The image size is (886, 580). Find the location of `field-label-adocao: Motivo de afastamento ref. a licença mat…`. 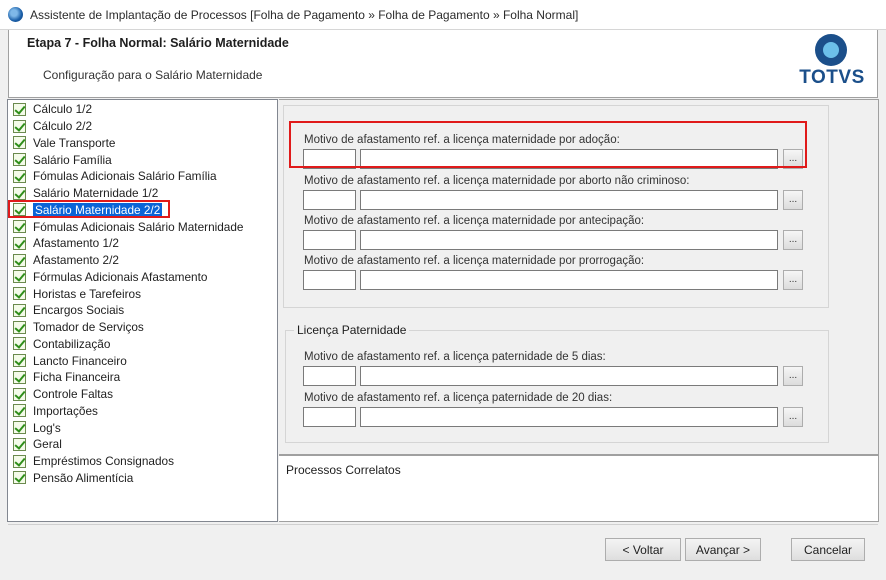

field-label-adocao: Motivo de afastamento ref. a licença mat… is located at coordinates (462, 140).